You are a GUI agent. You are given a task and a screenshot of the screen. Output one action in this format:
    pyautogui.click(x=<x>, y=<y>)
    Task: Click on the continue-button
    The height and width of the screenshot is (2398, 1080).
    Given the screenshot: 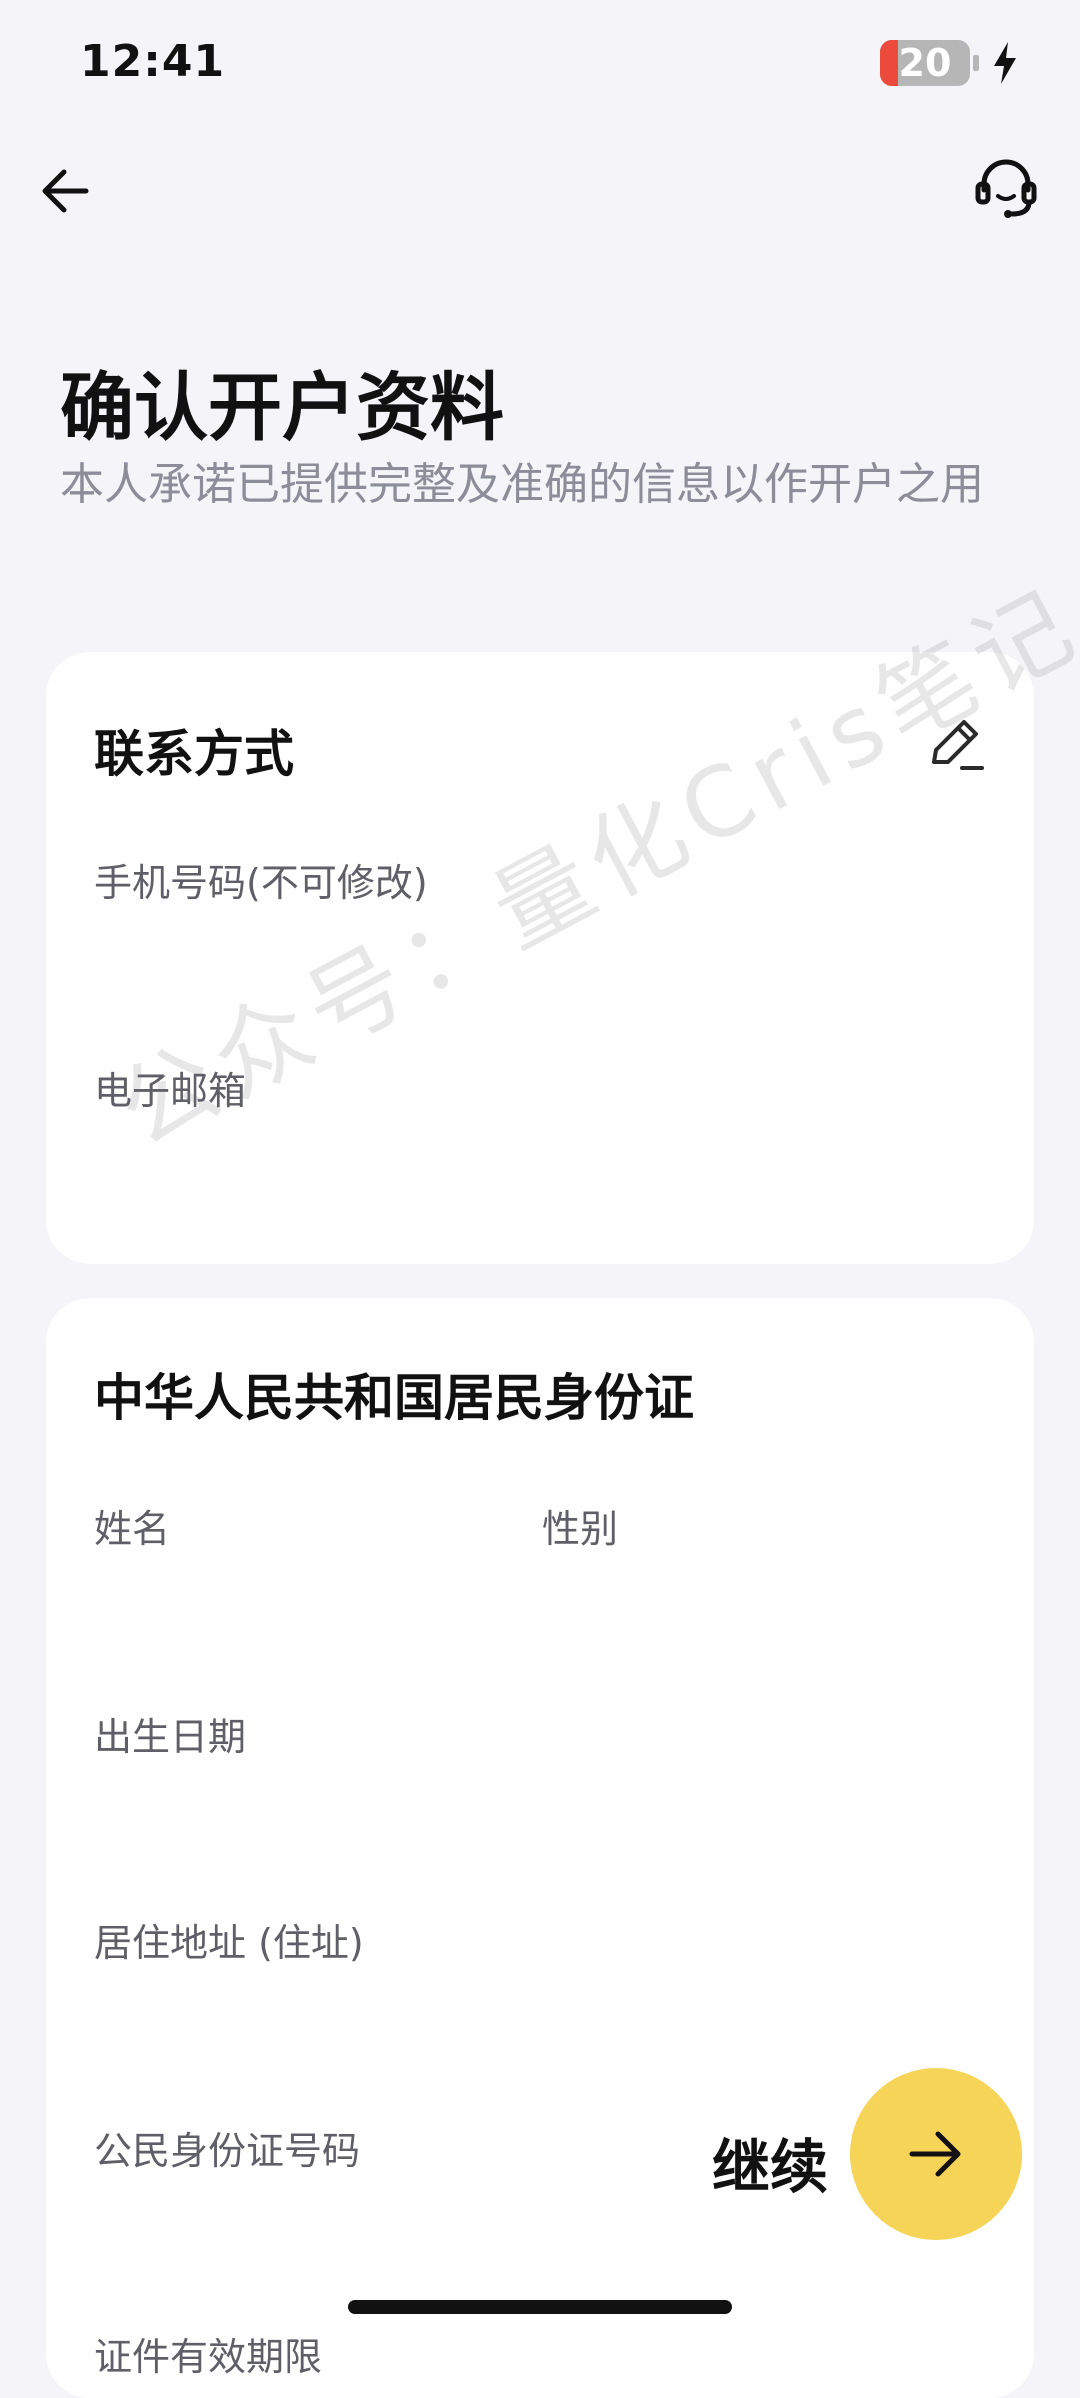 What is the action you would take?
    pyautogui.click(x=936, y=2154)
    